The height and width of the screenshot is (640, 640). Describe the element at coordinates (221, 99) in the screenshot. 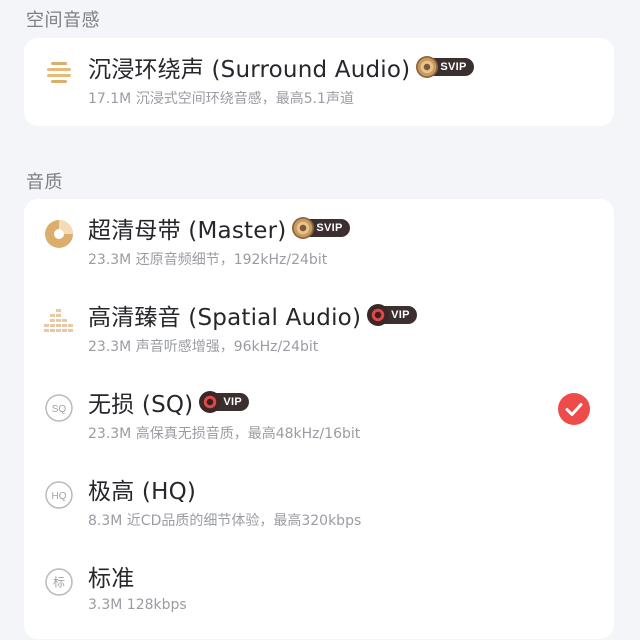

I see `option-subtitle: 17.1M 沉浸式空间环绕音感，最高5.1声道` at that location.